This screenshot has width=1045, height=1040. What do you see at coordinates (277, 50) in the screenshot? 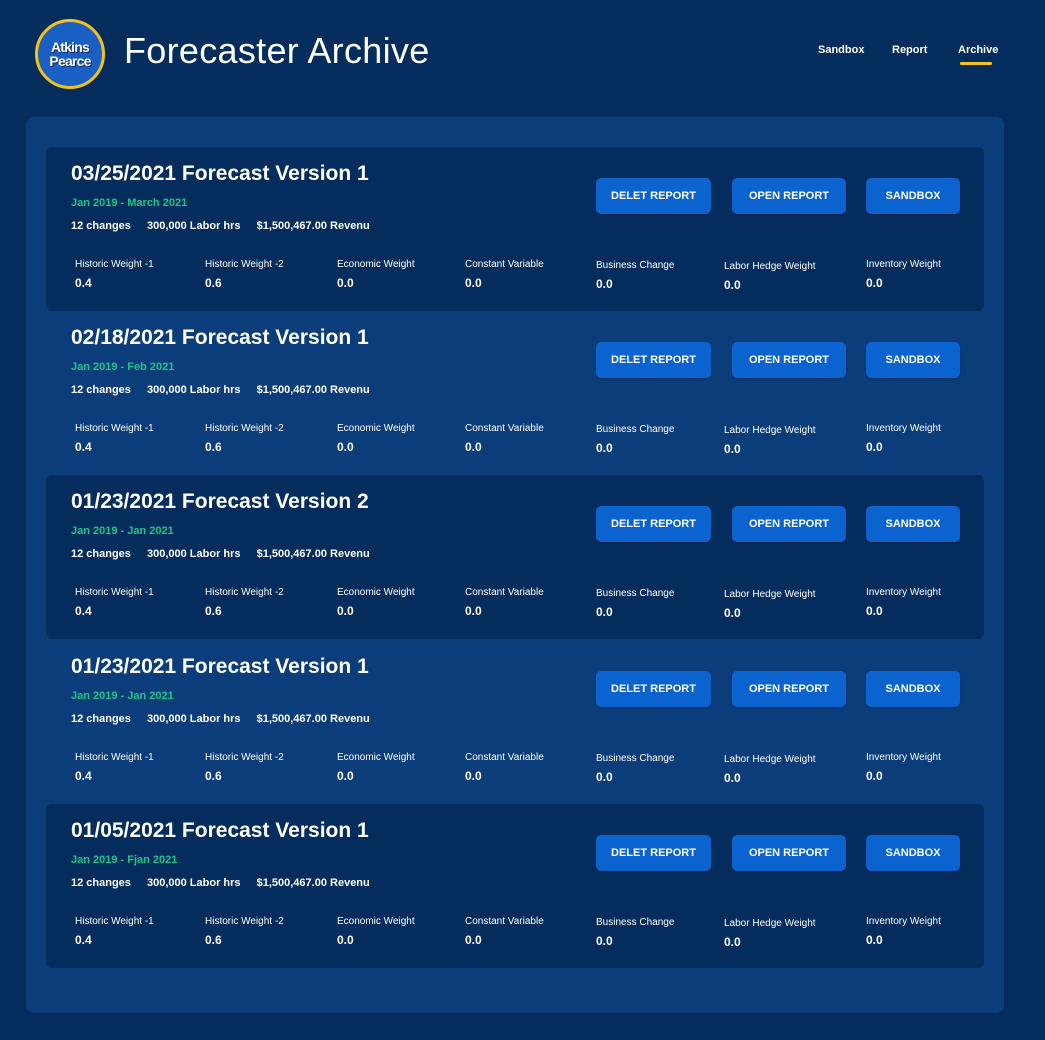
I see `page-title: Forecaster Archive` at bounding box center [277, 50].